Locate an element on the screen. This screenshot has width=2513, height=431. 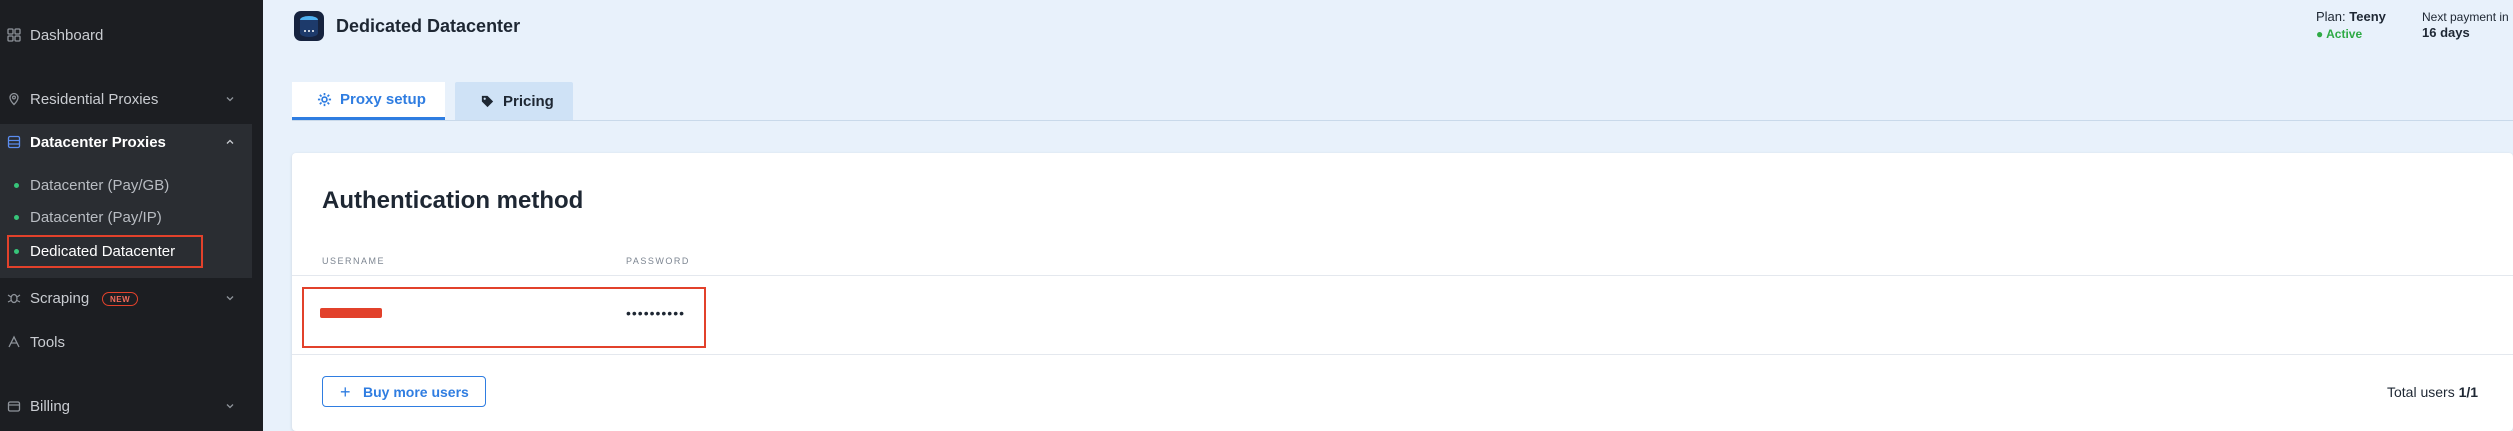
plan-info: Plan: Teeny is located at coordinates (2351, 16).